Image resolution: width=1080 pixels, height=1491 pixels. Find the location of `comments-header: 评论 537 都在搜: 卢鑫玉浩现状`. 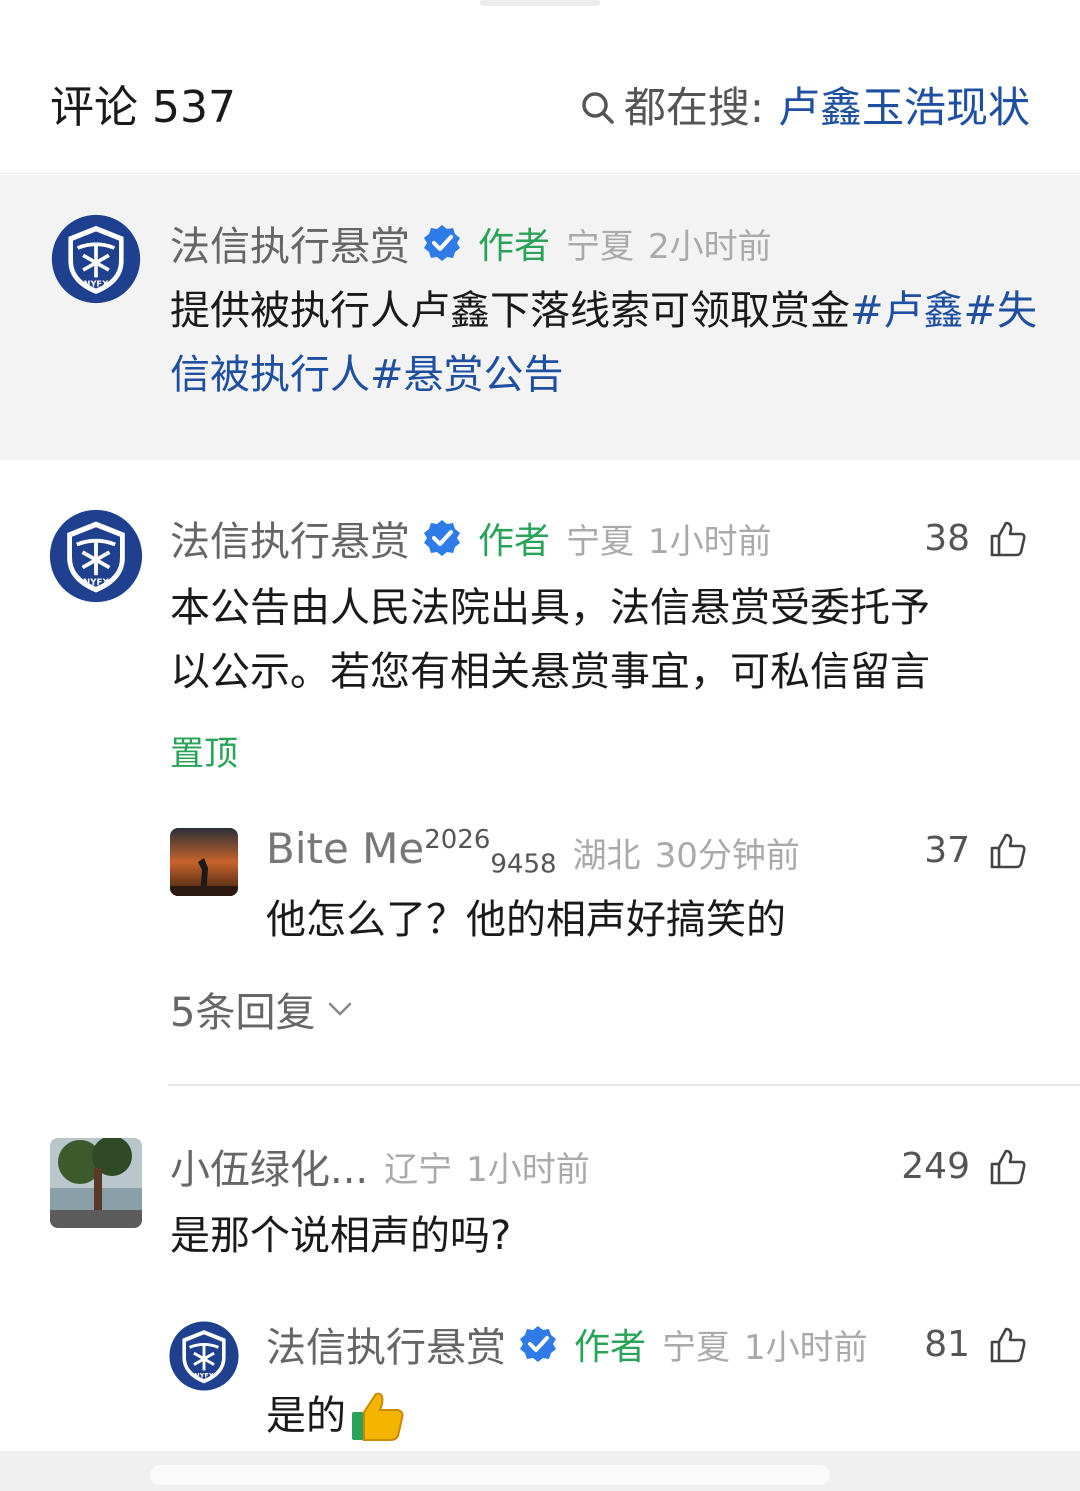

comments-header: 评论 537 都在搜: 卢鑫玉浩现状 is located at coordinates (540, 87).